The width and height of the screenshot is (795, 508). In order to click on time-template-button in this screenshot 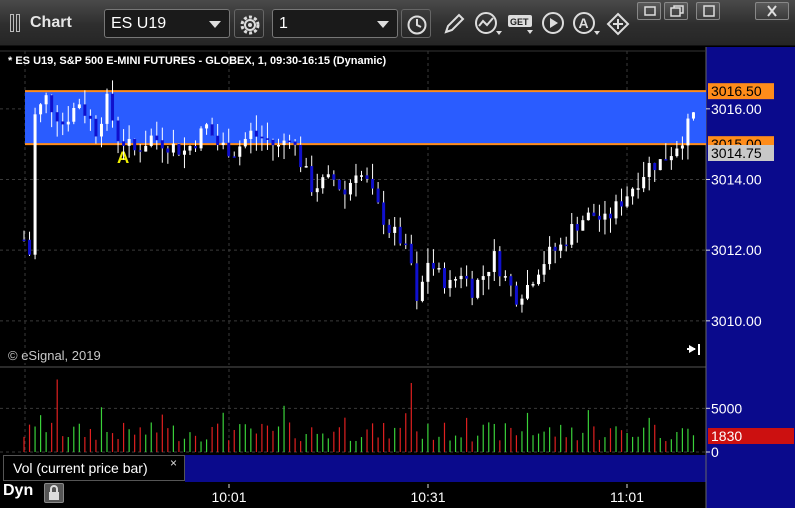, I will do `click(416, 23)`.